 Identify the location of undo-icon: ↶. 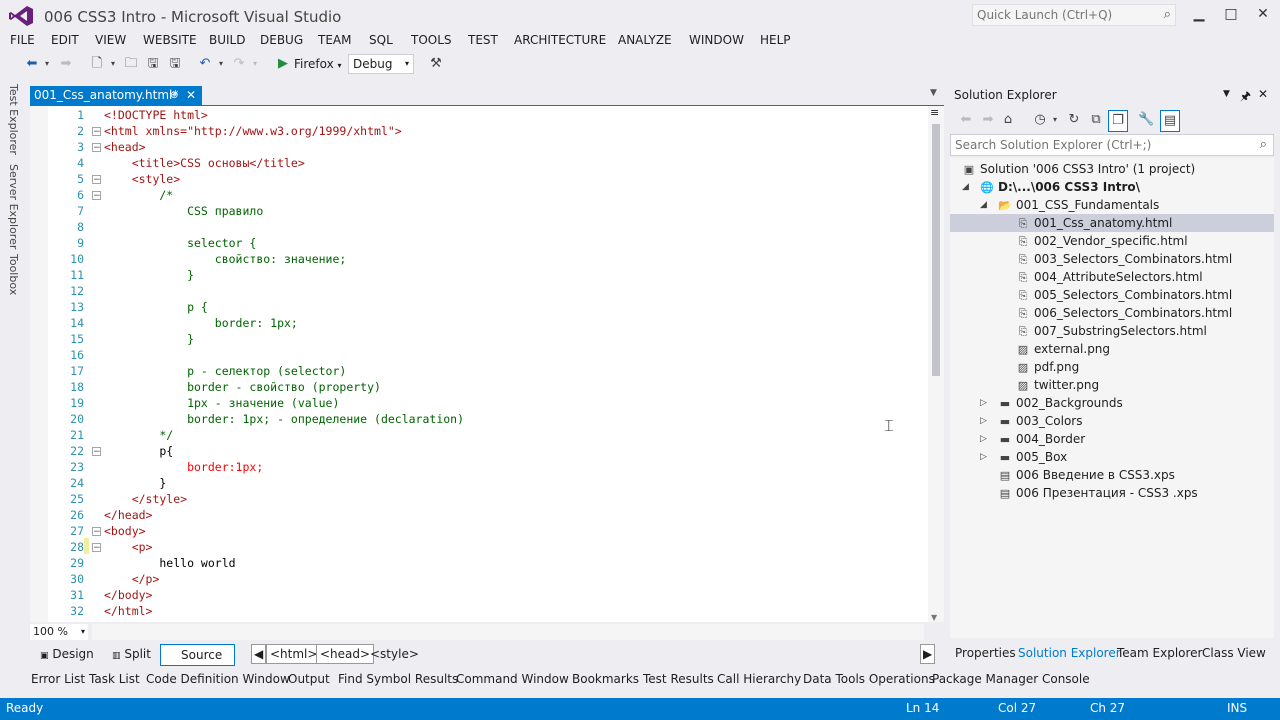
(205, 64).